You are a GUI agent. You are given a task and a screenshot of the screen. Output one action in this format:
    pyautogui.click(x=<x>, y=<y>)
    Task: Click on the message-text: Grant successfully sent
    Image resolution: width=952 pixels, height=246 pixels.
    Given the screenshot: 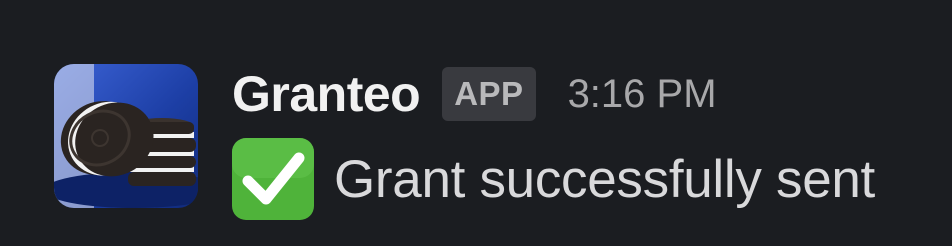 What is the action you would take?
    pyautogui.click(x=604, y=179)
    